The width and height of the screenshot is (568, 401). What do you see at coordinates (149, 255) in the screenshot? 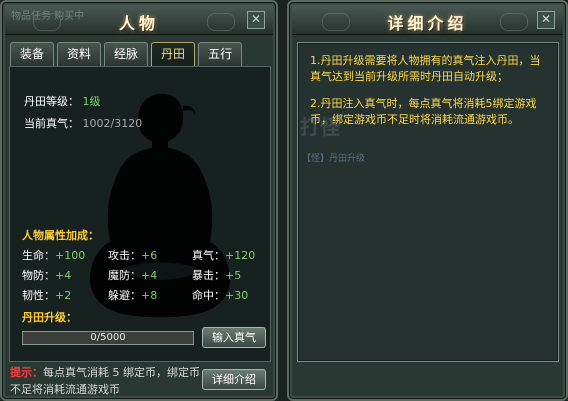
I see `stat-attack-value: +6` at bounding box center [149, 255].